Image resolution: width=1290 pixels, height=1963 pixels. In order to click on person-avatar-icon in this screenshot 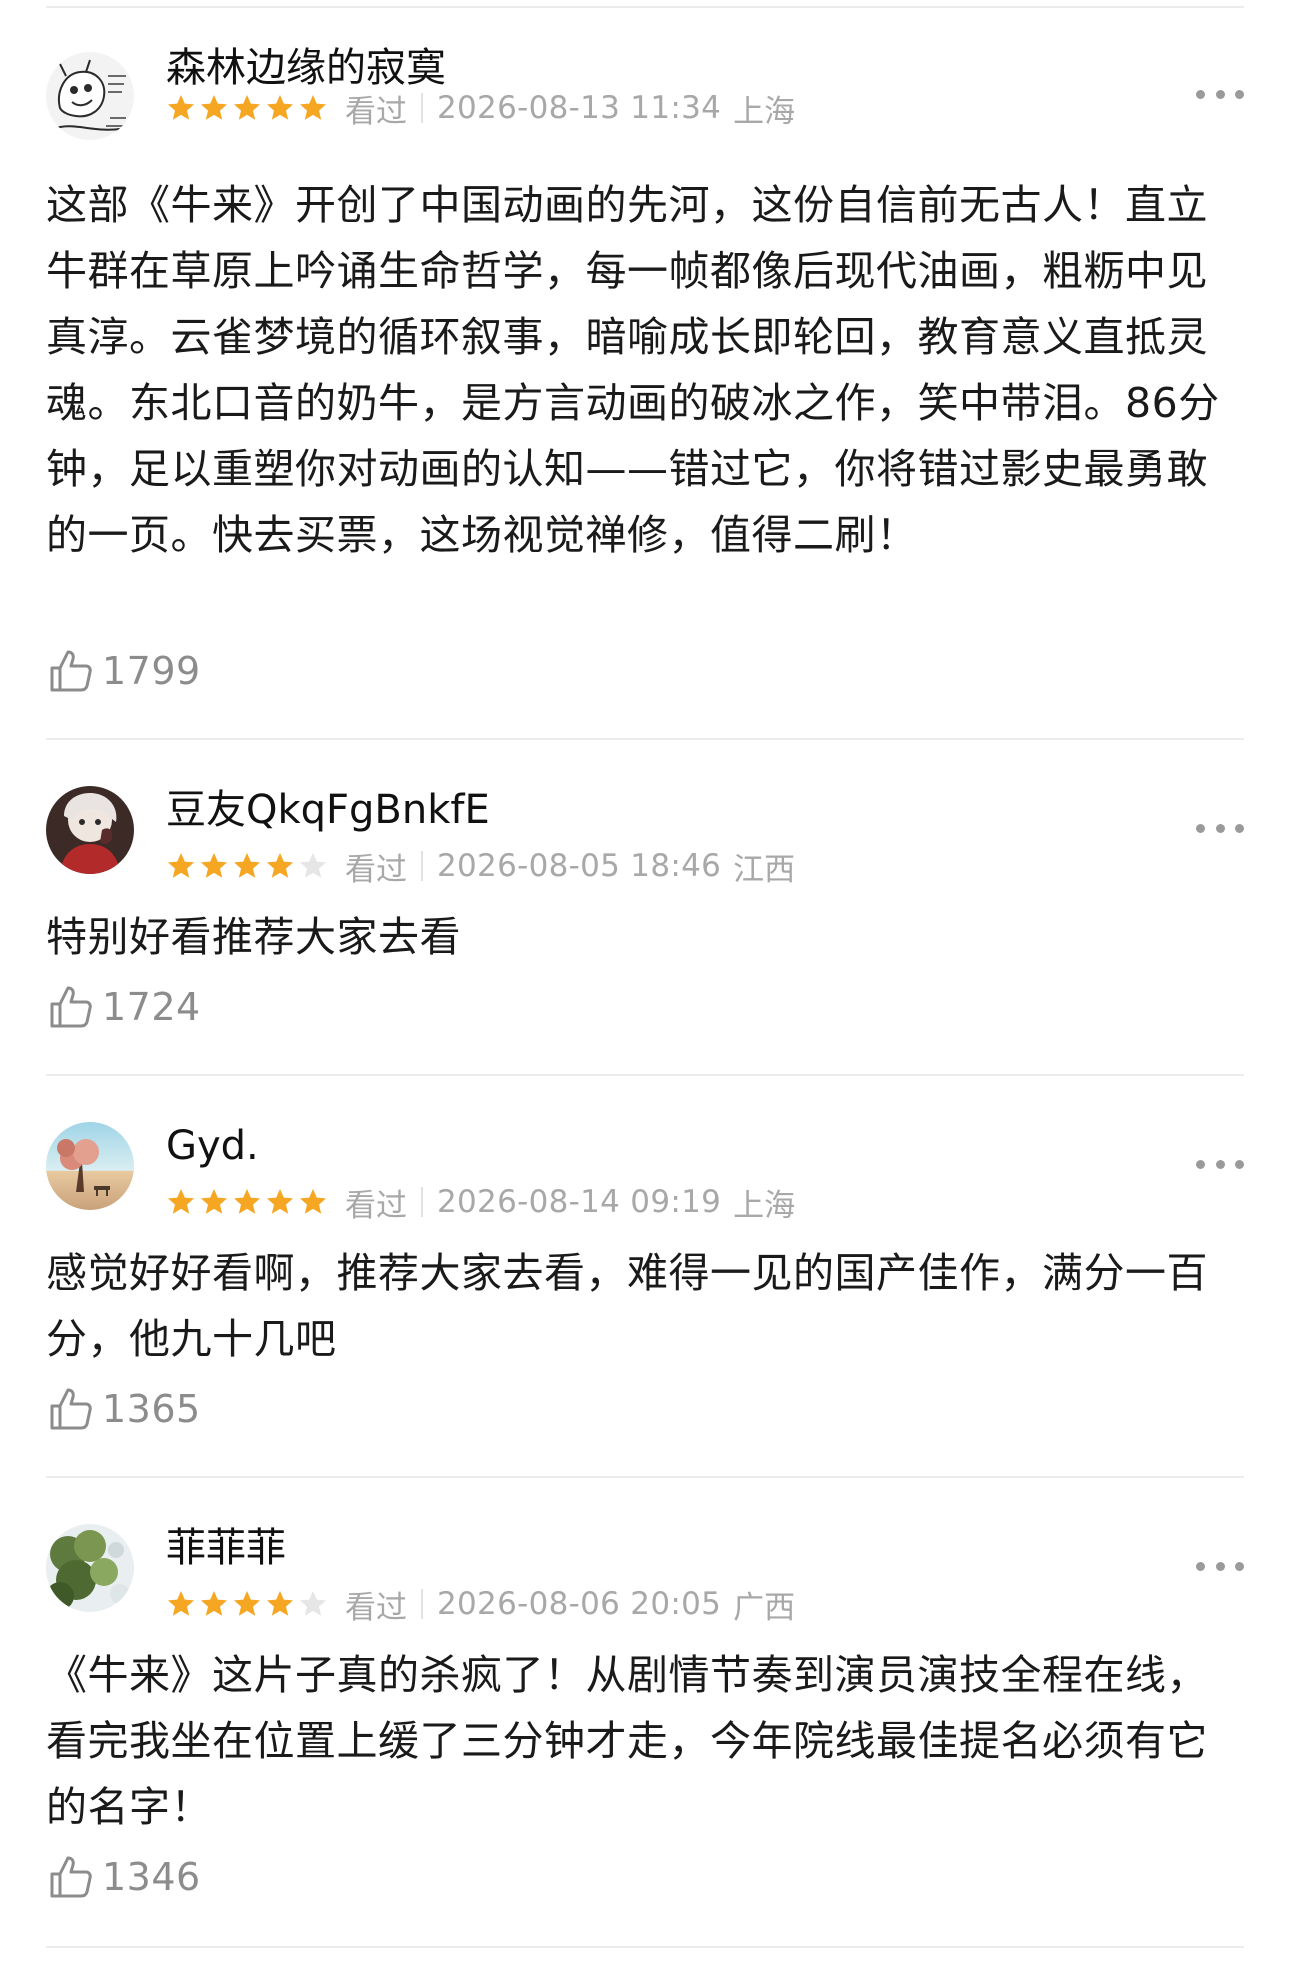, I will do `click(90, 830)`.